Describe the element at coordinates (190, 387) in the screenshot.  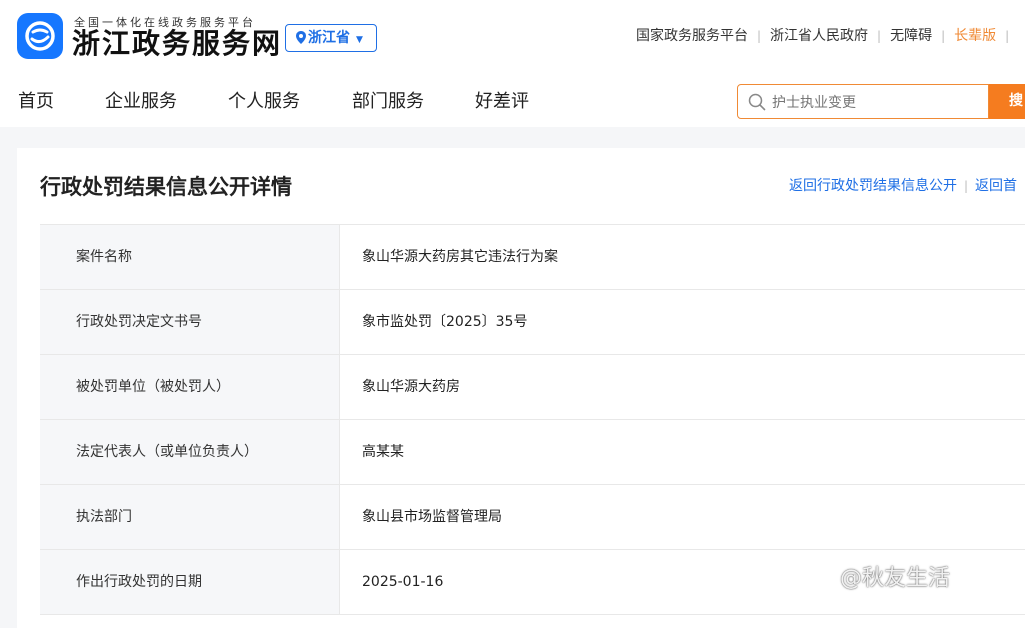
I see `field-label: 被处罚单位（被处罚人）` at that location.